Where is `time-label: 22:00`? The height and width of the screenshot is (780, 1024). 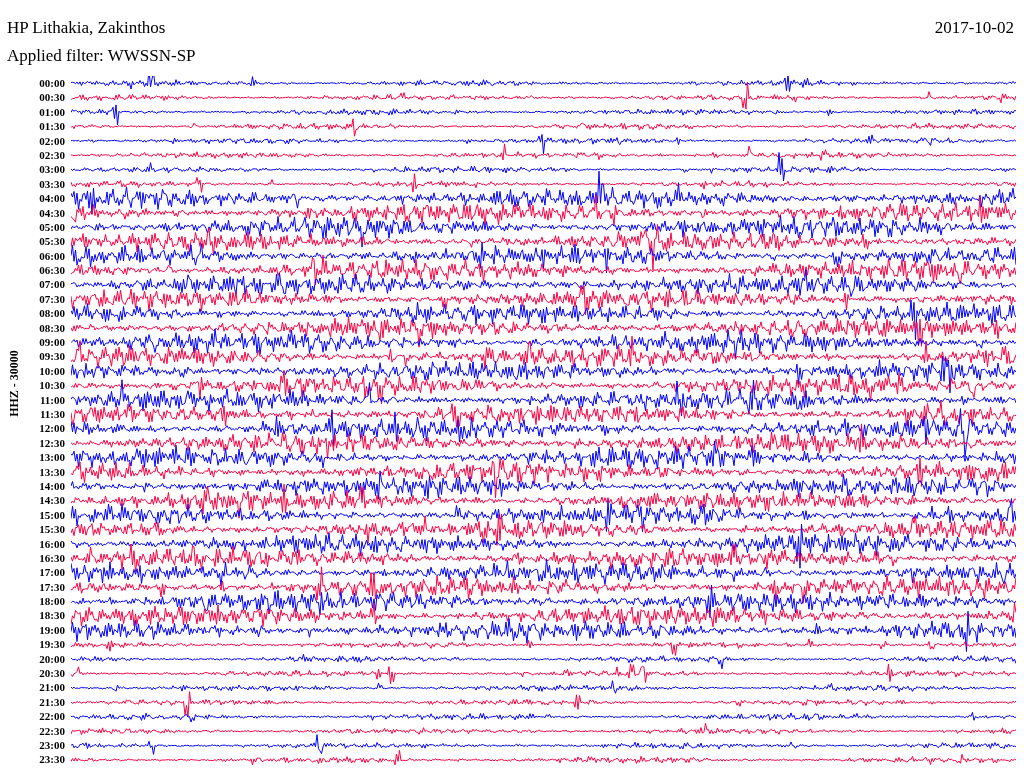
time-label: 22:00 is located at coordinates (52, 716).